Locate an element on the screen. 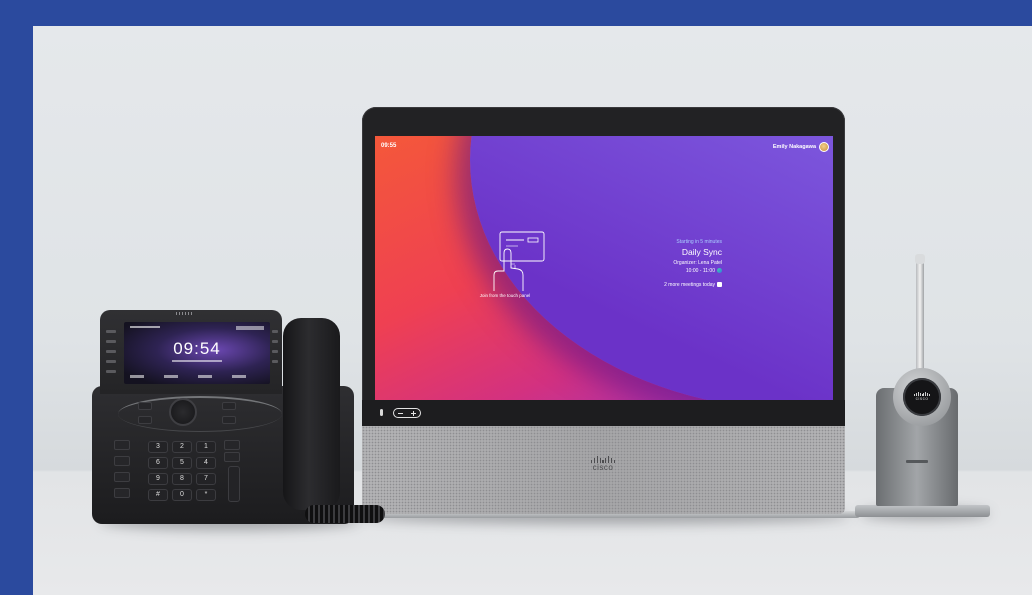 This screenshot has width=1032, height=595. headset-logo-text: cisco is located at coordinates (922, 398).